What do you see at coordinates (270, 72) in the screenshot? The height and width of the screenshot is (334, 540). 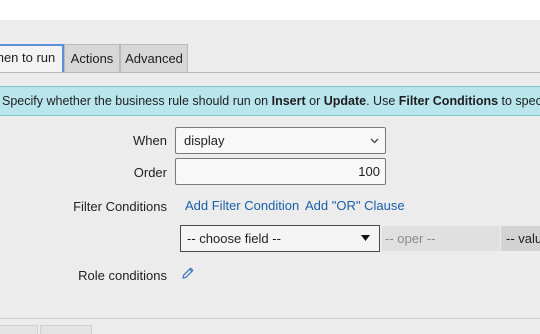 I see `tab-divider` at bounding box center [270, 72].